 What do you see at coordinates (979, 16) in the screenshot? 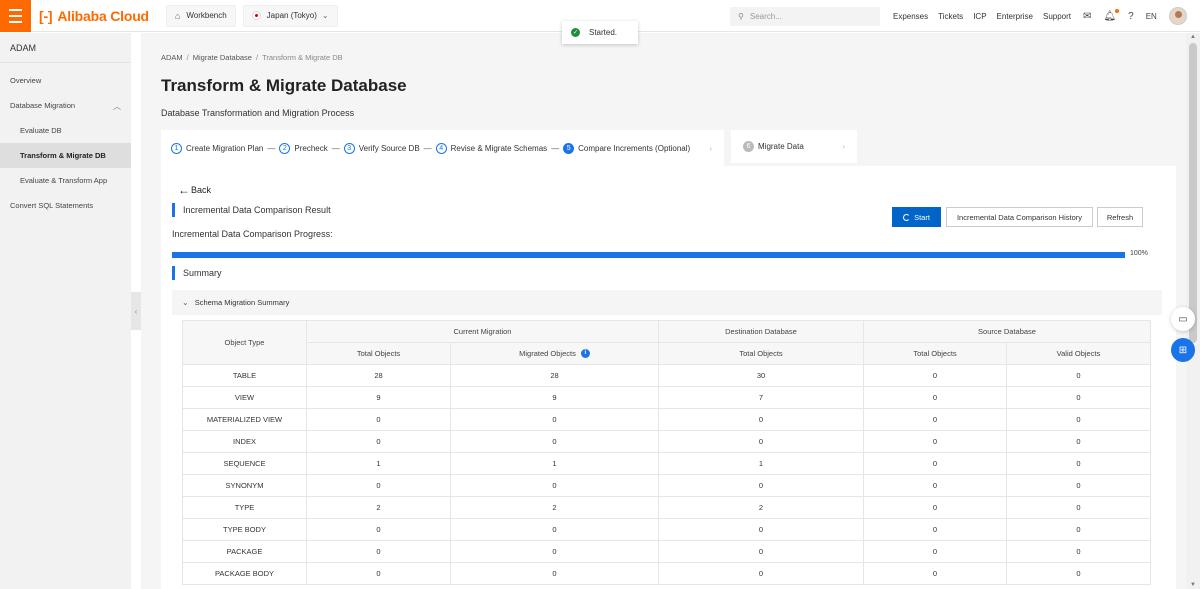
I see `link-icp: ICP` at bounding box center [979, 16].